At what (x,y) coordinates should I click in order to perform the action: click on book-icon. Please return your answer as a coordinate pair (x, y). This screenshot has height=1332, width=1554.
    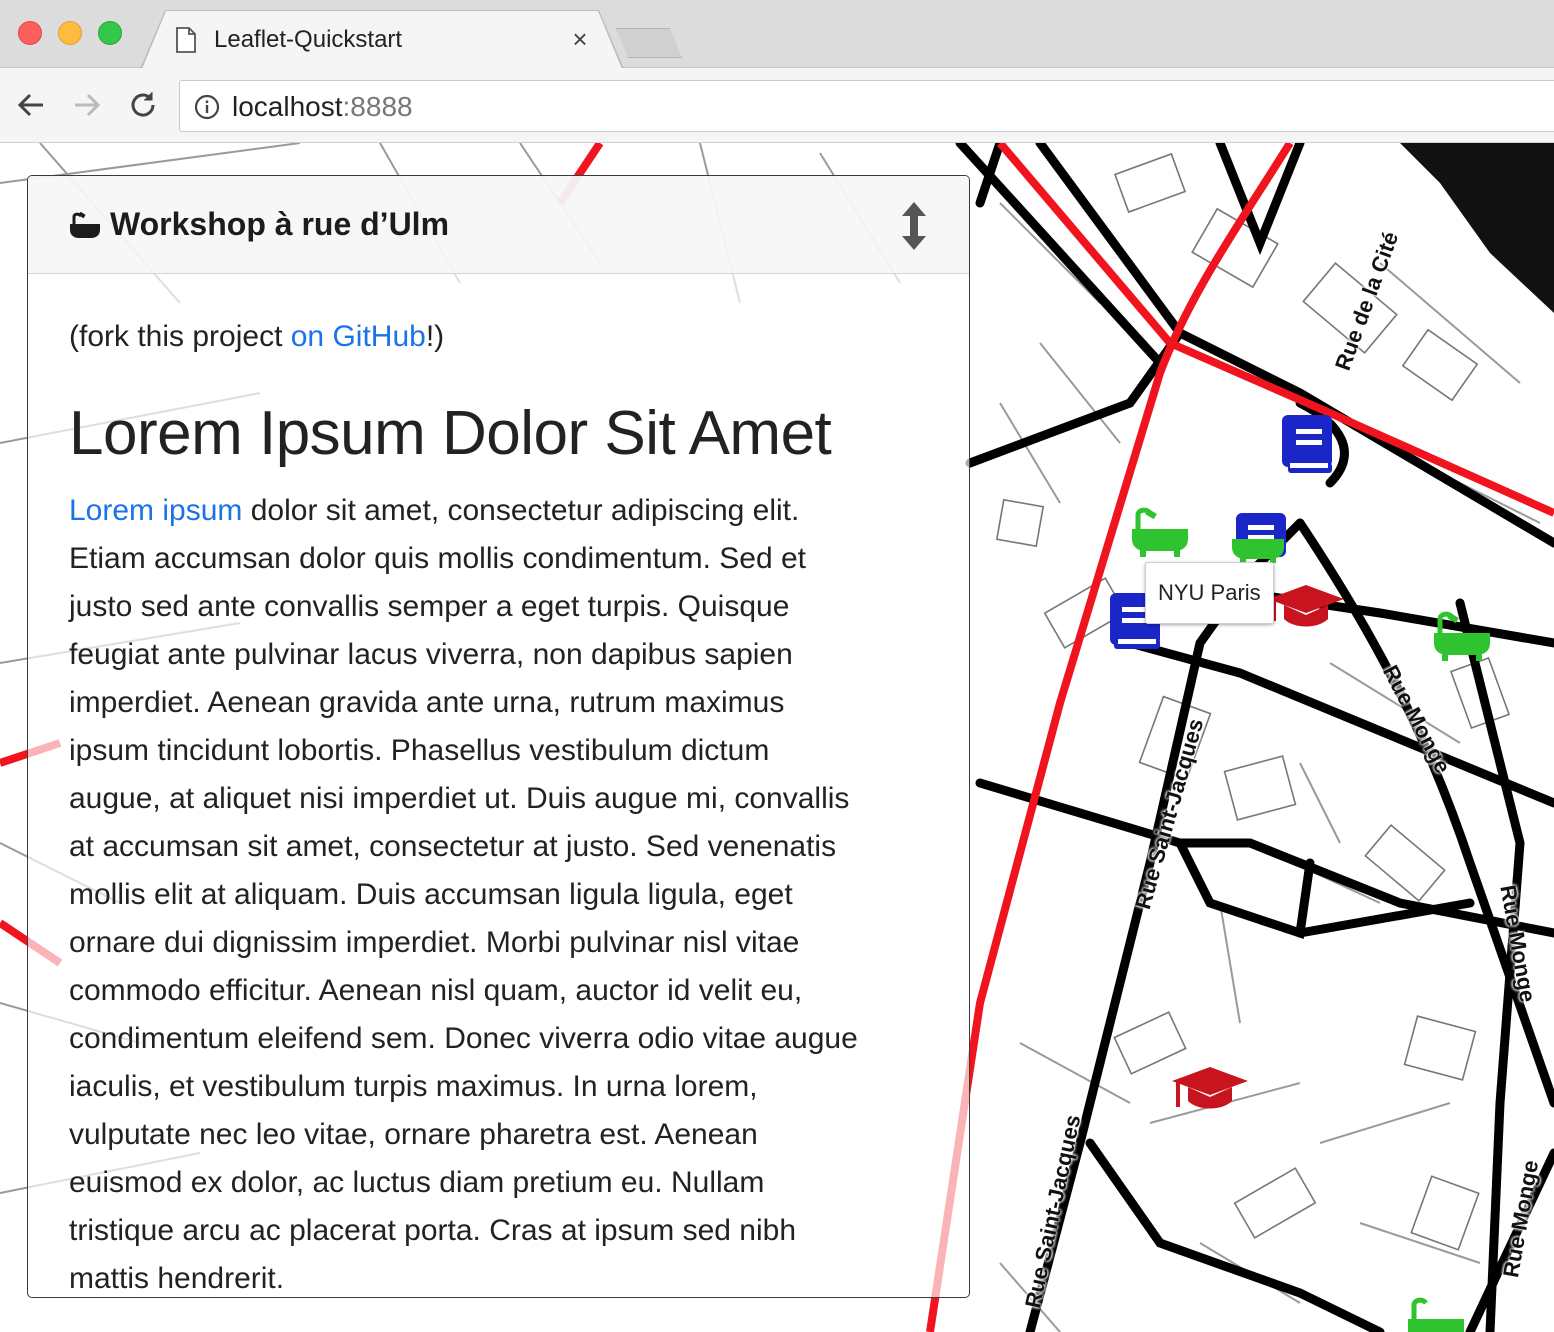
    Looking at the image, I should click on (1307, 444).